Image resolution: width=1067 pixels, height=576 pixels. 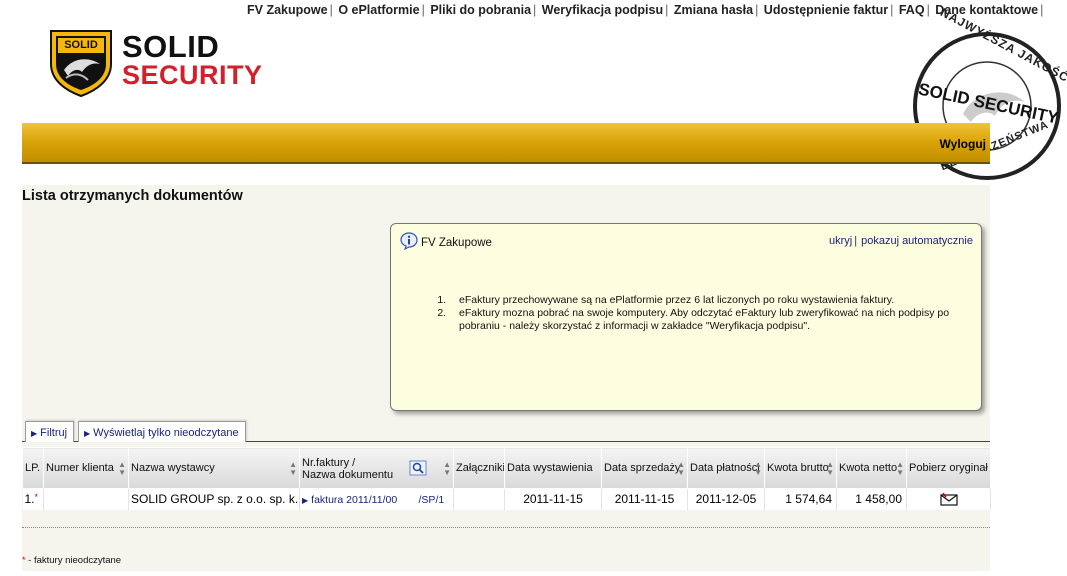 I want to click on nav-faq: FAQ, so click(x=912, y=10).